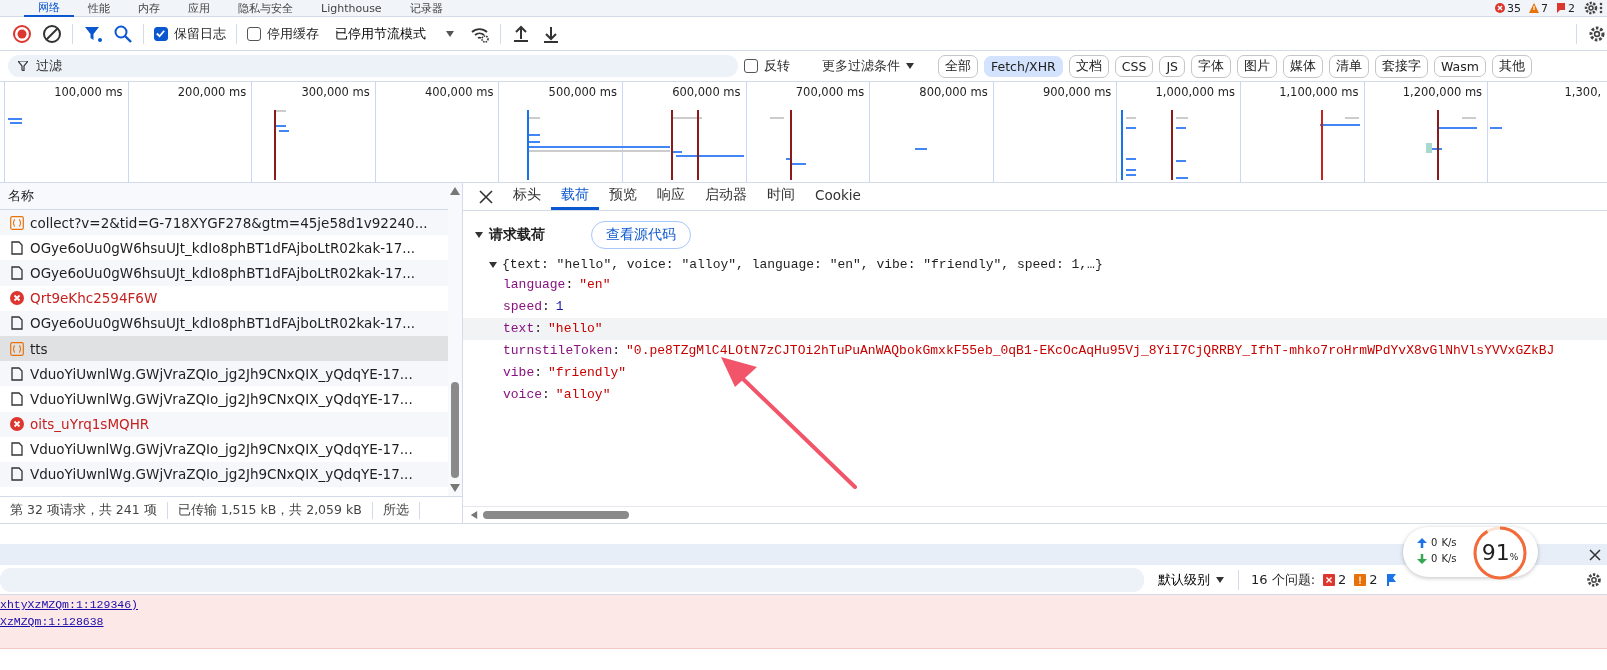  What do you see at coordinates (224, 298) in the screenshot?
I see `request-row: Qrt9eKhc2594F6W` at bounding box center [224, 298].